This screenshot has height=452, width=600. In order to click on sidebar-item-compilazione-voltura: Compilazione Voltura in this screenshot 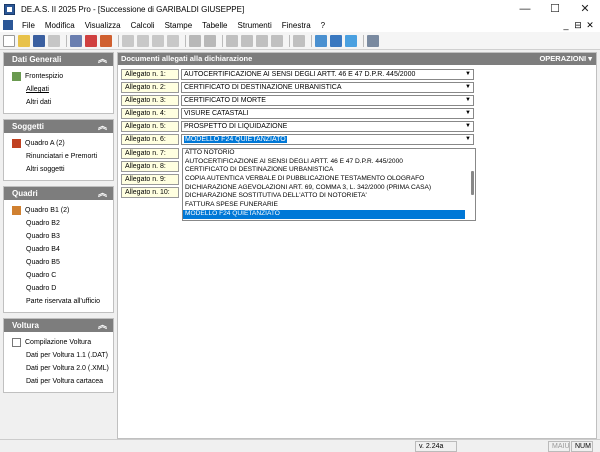, I will do `click(60, 342)`.